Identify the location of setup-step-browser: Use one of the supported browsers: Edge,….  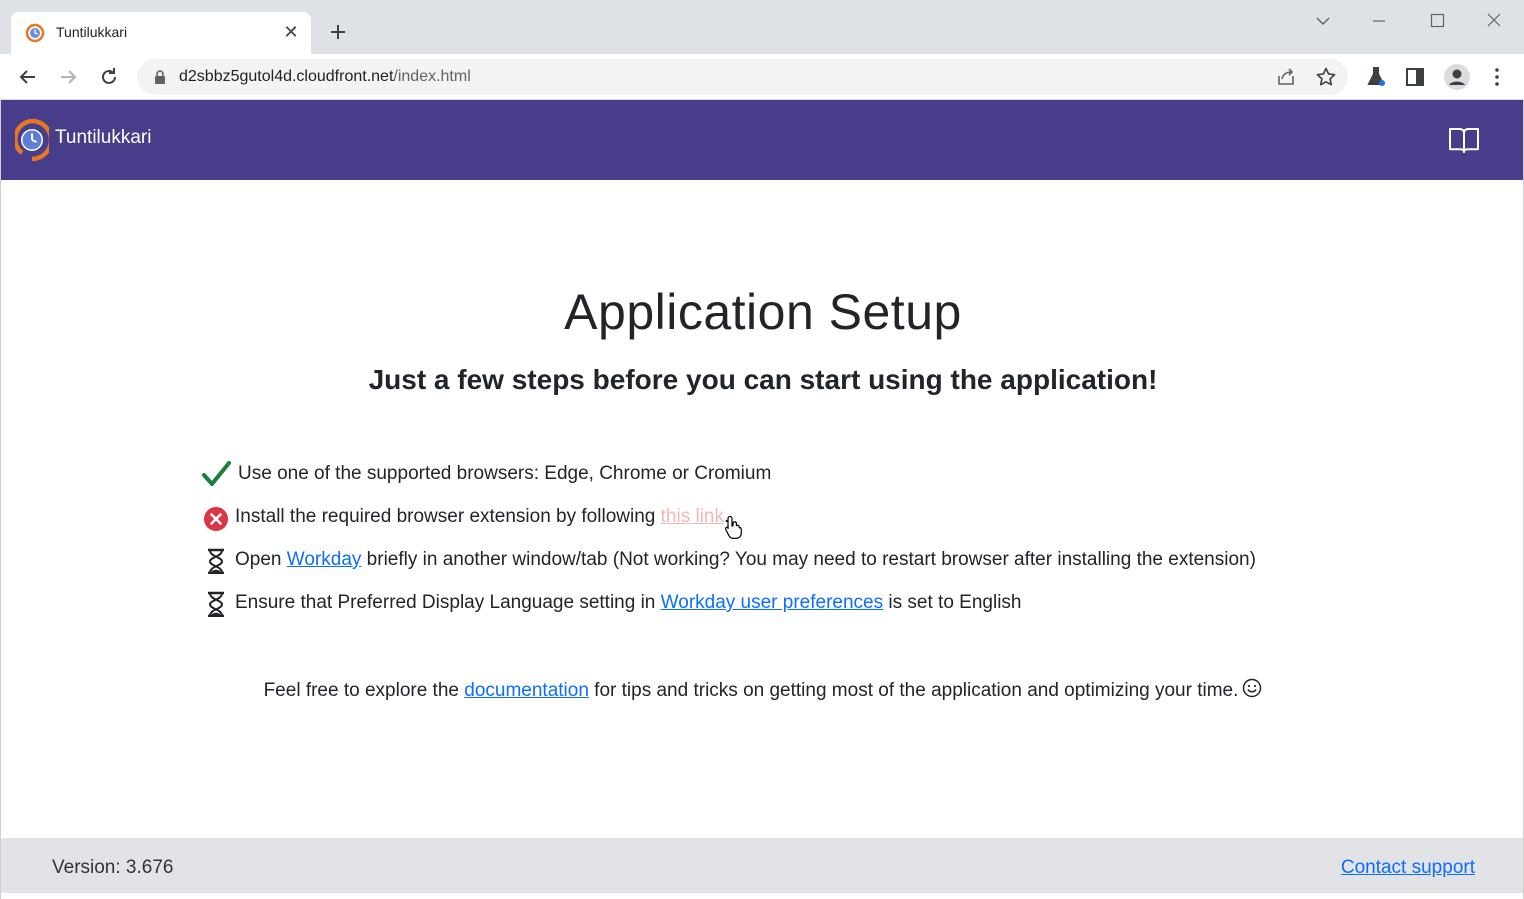
(801, 479).